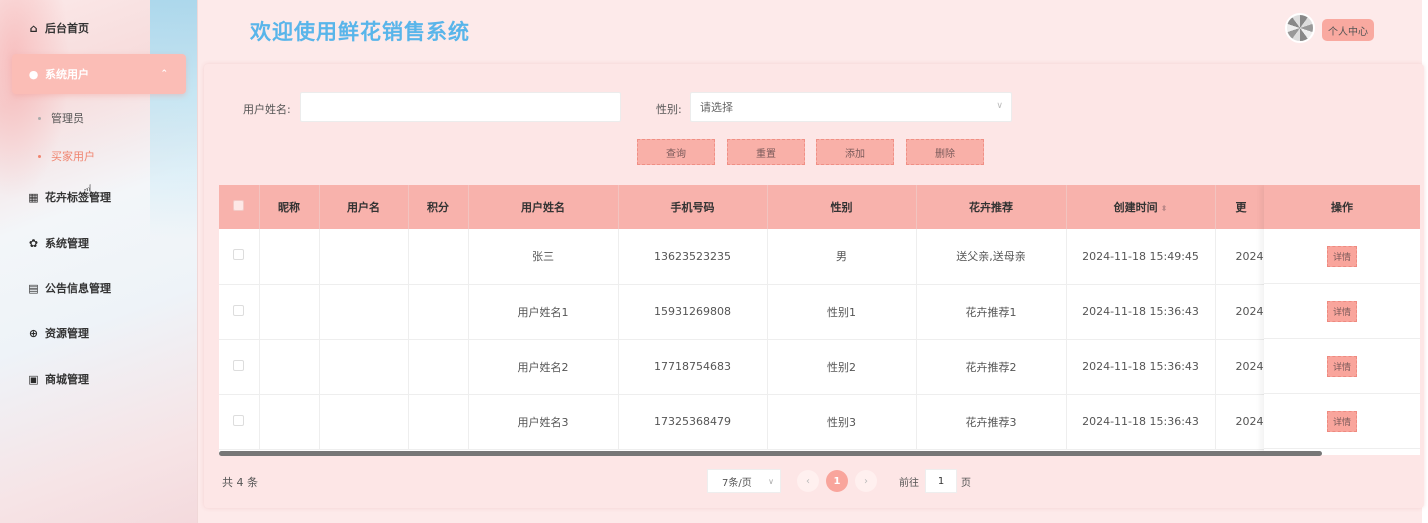  I want to click on cell-name: 用户姓名2, so click(543, 367).